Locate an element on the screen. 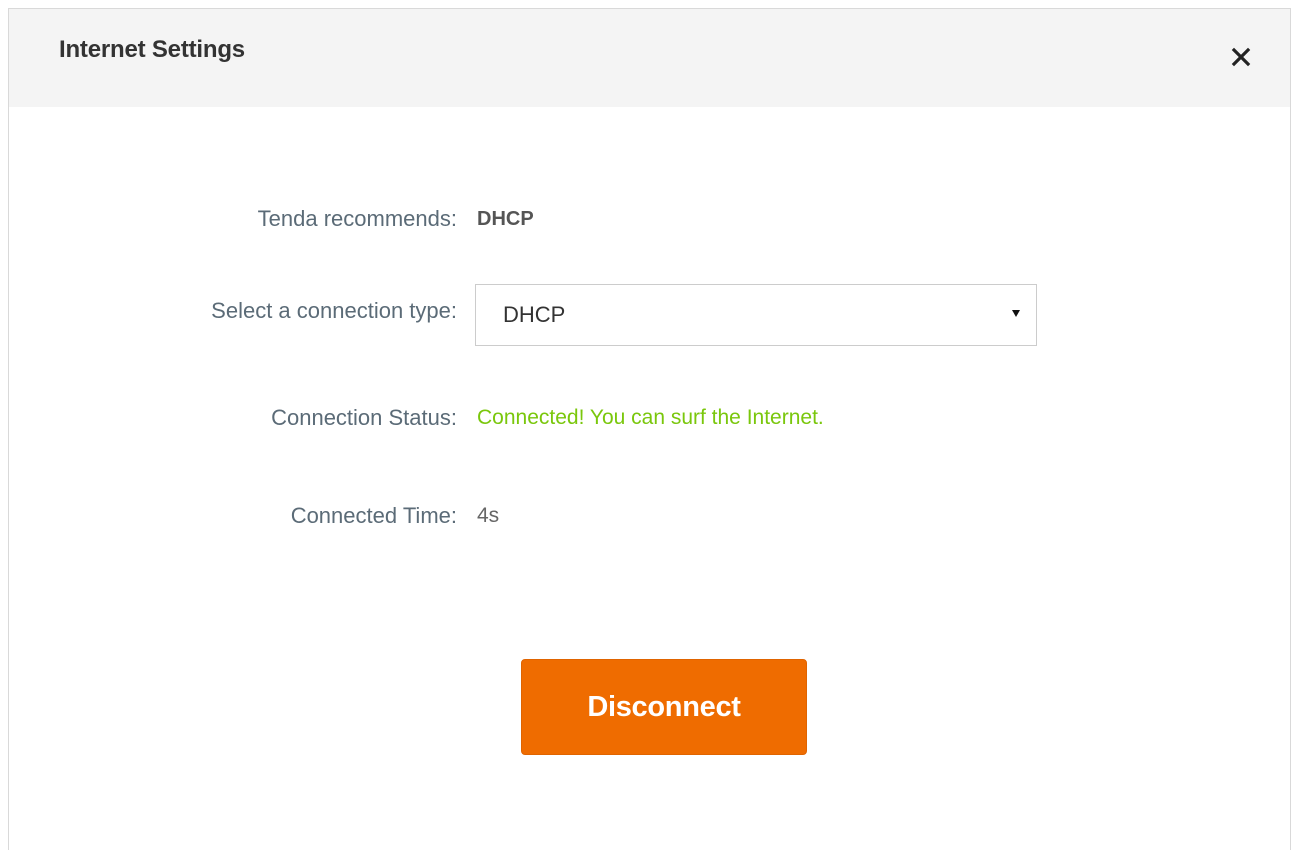 This screenshot has width=1293, height=850. connection-type-select: DHCP is located at coordinates (756, 315).